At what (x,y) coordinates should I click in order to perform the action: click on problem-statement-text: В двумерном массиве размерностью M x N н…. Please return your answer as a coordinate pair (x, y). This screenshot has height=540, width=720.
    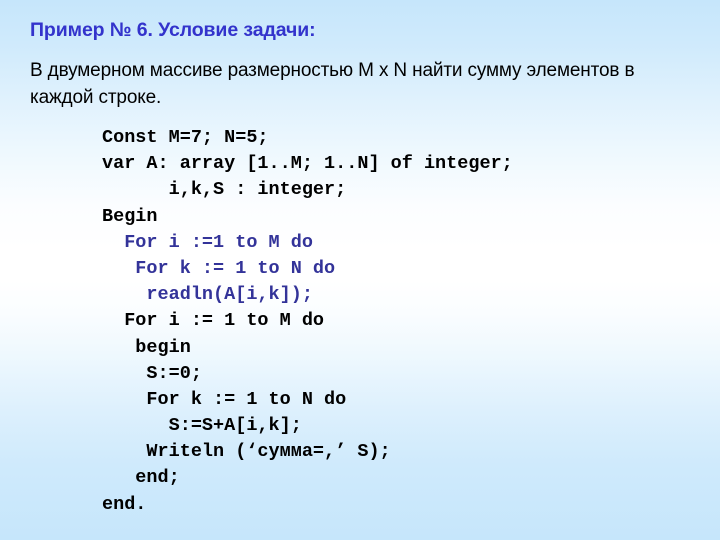
    Looking at the image, I should click on (332, 84).